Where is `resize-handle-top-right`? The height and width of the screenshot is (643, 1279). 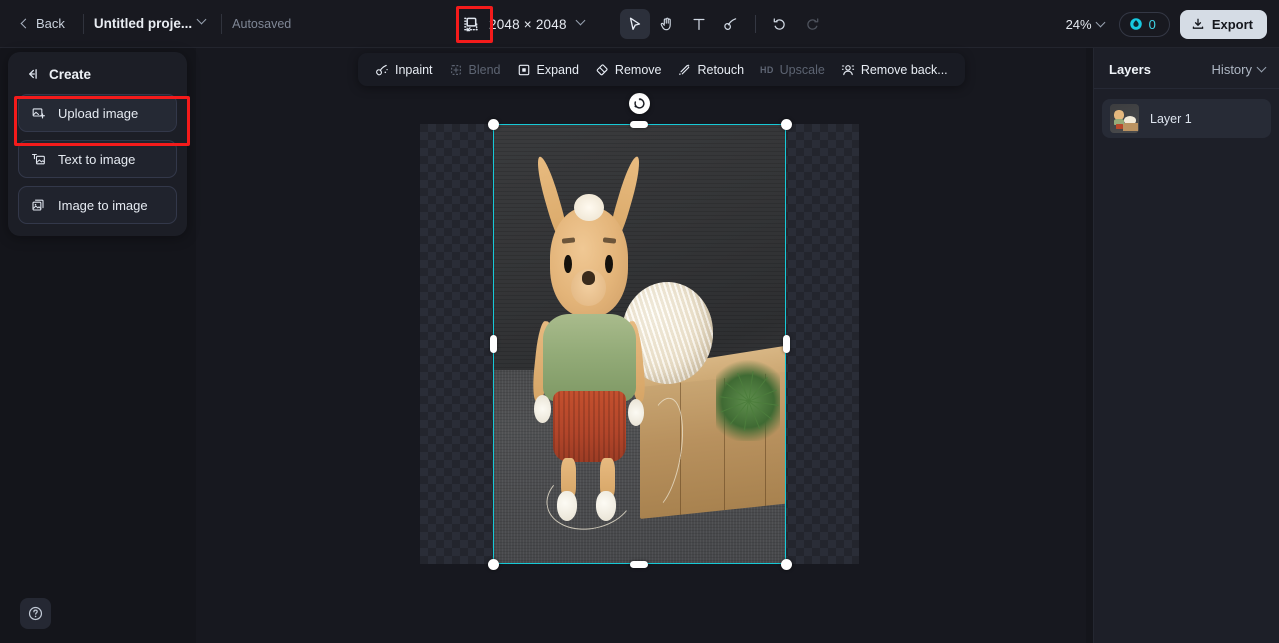 resize-handle-top-right is located at coordinates (786, 124).